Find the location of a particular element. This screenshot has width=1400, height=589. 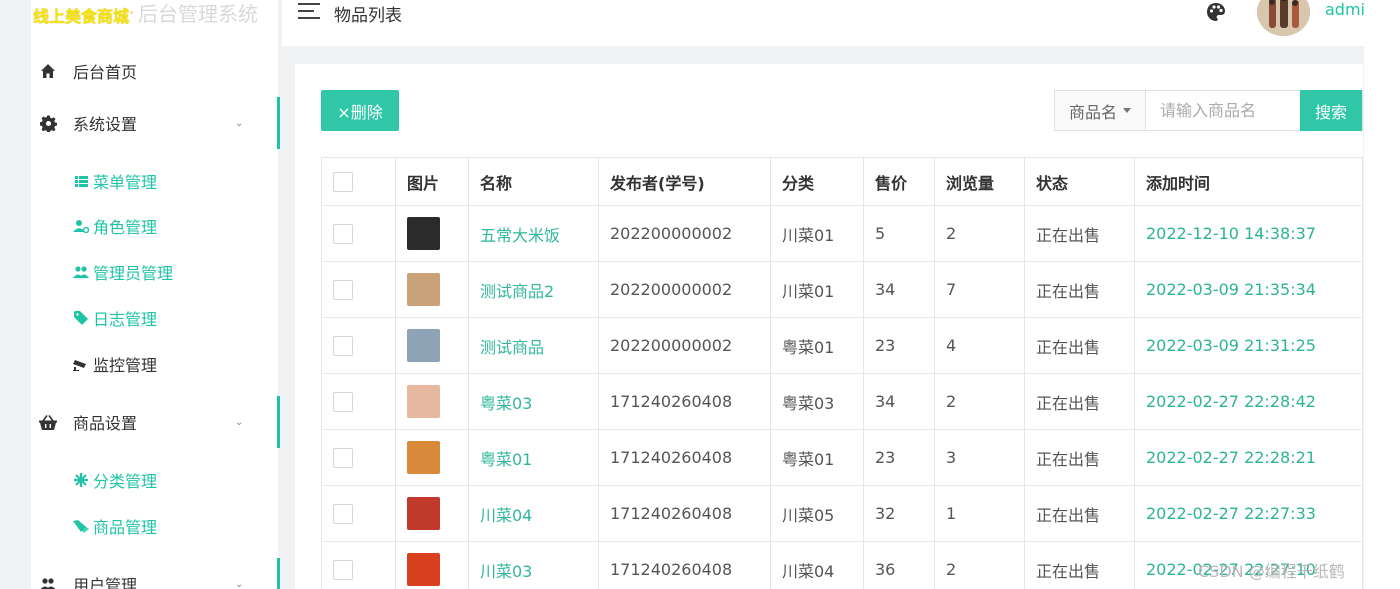

sidebar-item-menu-management: 菜单管理 is located at coordinates (115, 181).